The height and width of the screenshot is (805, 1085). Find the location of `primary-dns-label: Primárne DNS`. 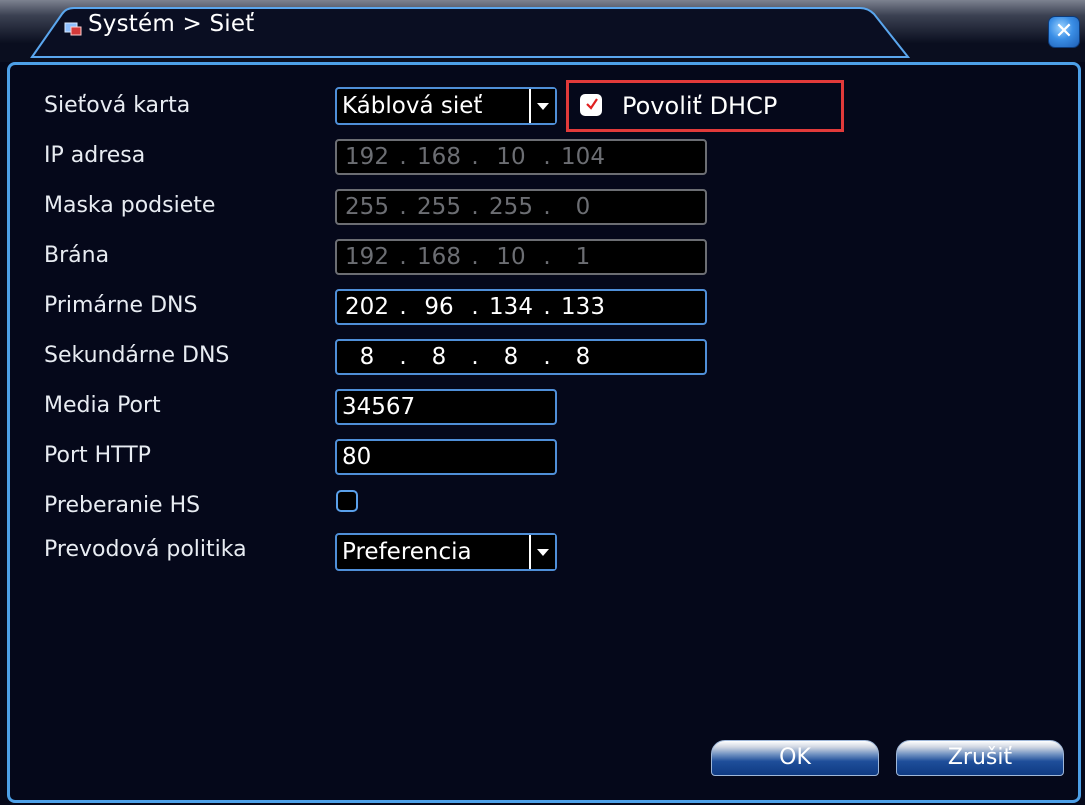

primary-dns-label: Primárne DNS is located at coordinates (121, 305).